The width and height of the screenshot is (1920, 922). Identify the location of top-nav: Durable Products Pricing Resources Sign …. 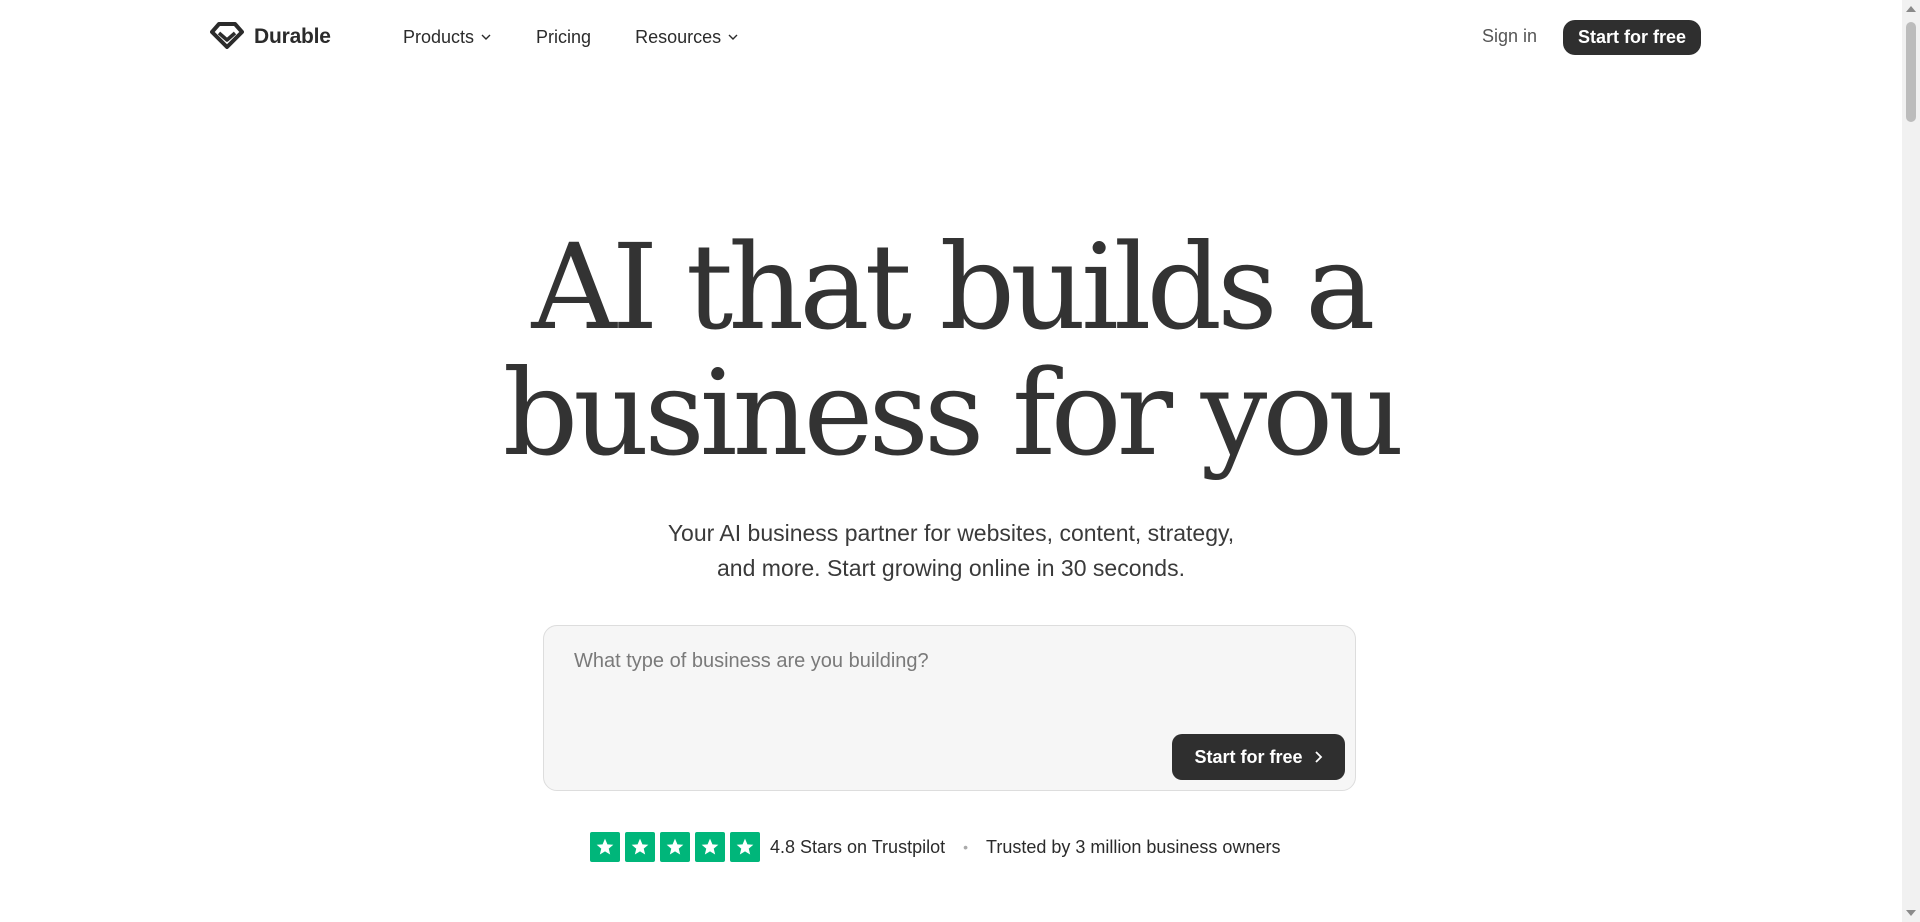
(951, 37).